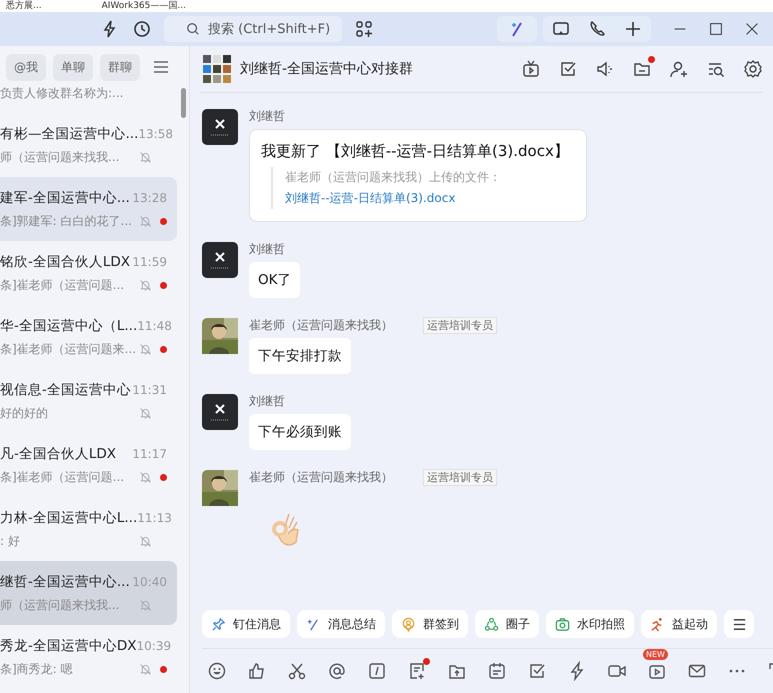 Image resolution: width=773 pixels, height=693 pixels. I want to click on quick-action-button: 益起动, so click(679, 624).